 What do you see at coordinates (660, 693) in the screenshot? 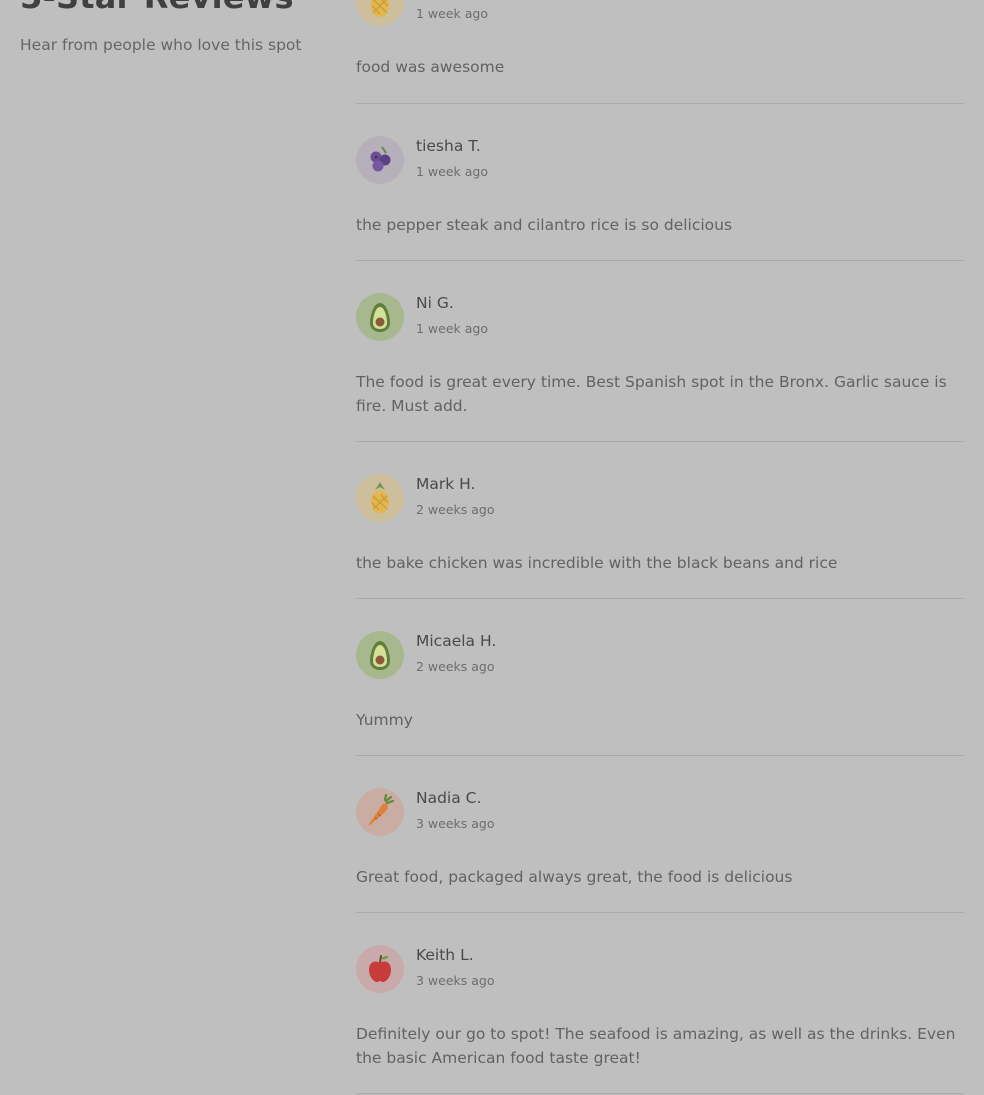
I see `review-item: Micaela H. 2 weeks ago Yummy` at bounding box center [660, 693].